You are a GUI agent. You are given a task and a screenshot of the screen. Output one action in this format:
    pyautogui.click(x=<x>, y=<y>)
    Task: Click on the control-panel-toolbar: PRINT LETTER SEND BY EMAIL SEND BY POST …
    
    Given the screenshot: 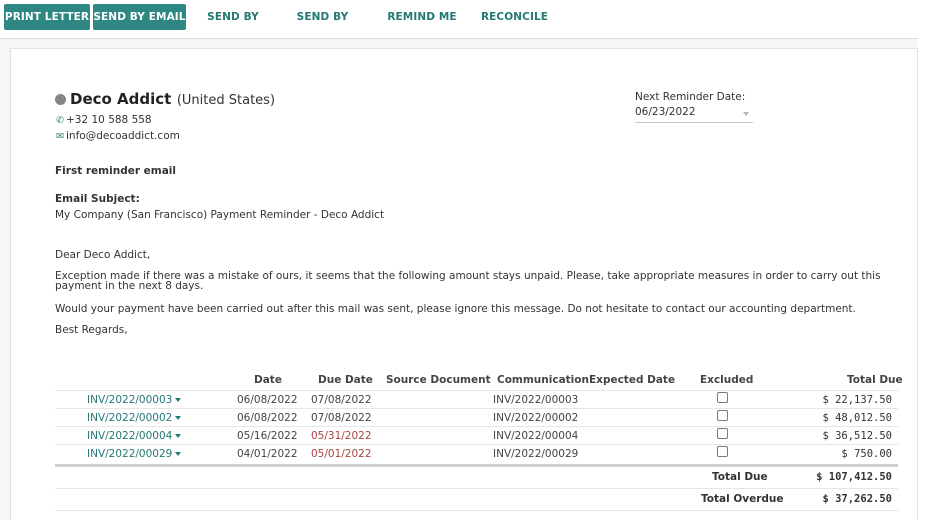 What is the action you would take?
    pyautogui.click(x=465, y=24)
    